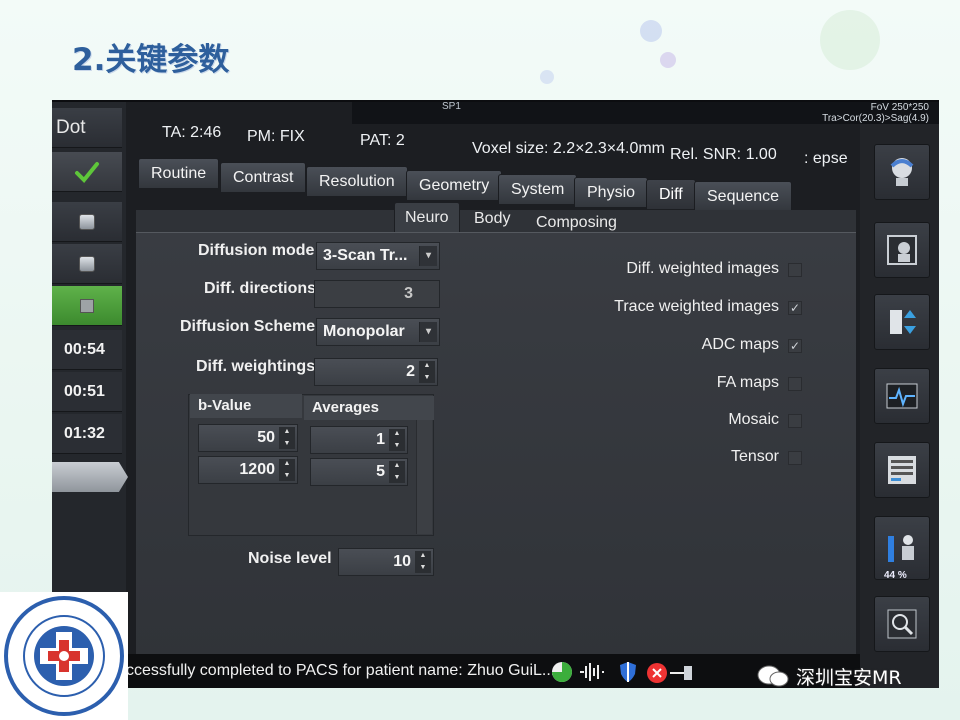 Image resolution: width=960 pixels, height=720 pixels. I want to click on physio-button, so click(902, 396).